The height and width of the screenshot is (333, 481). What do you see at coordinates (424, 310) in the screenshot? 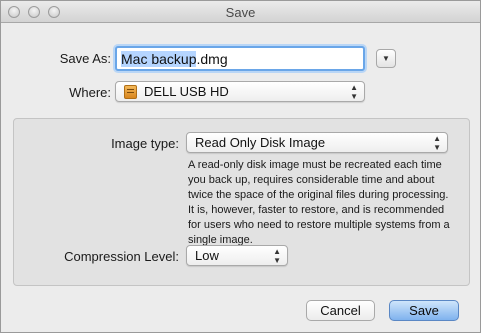
I see `save-button: Save` at bounding box center [424, 310].